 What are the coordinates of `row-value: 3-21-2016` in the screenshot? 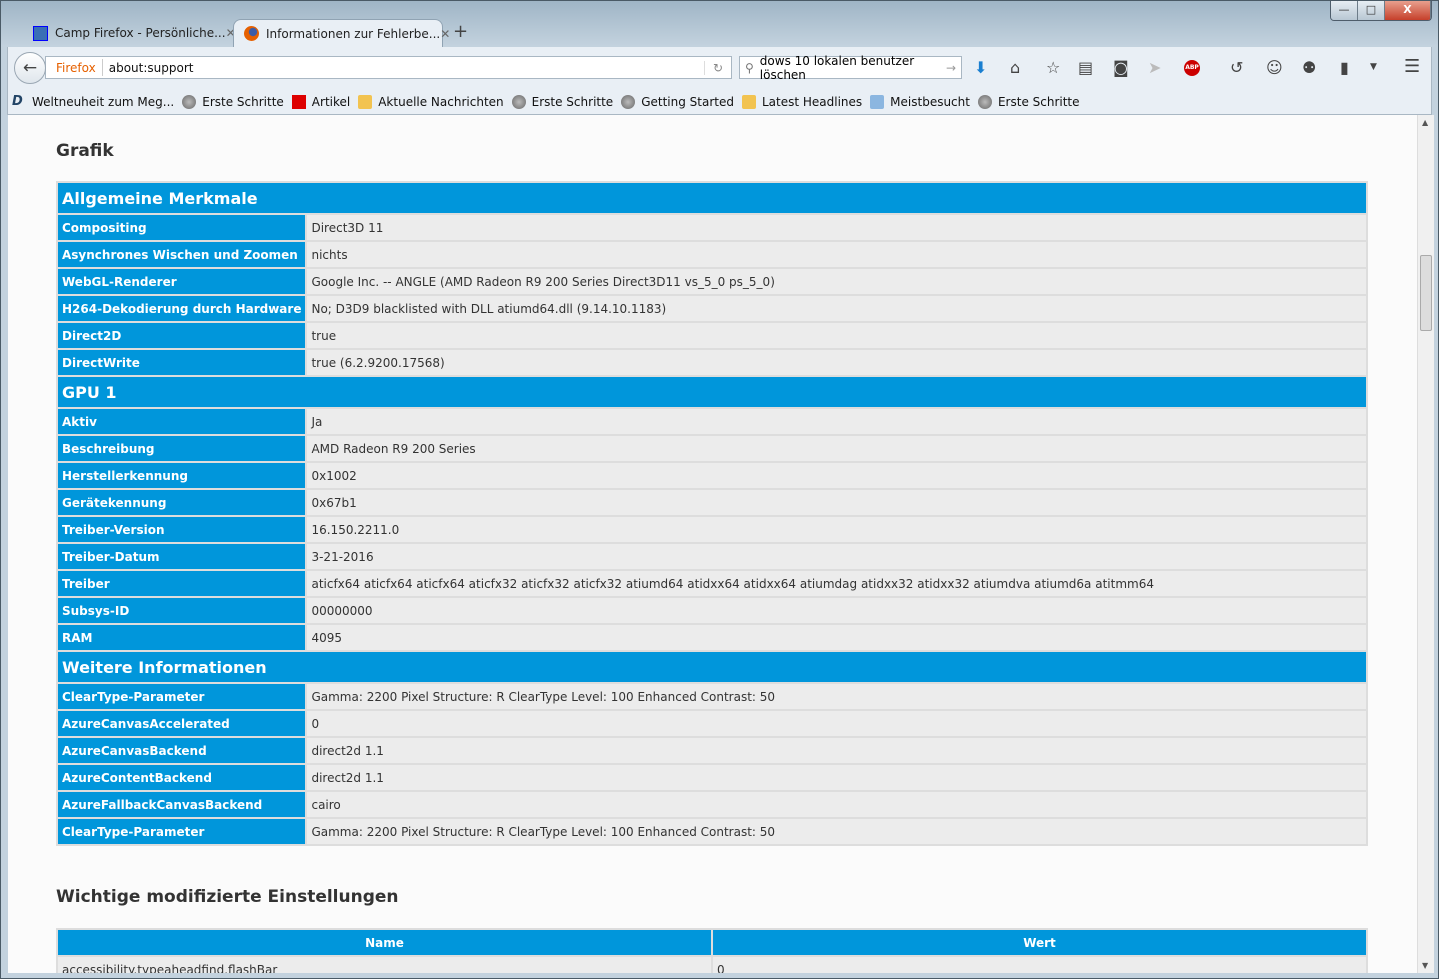 It's located at (836, 556).